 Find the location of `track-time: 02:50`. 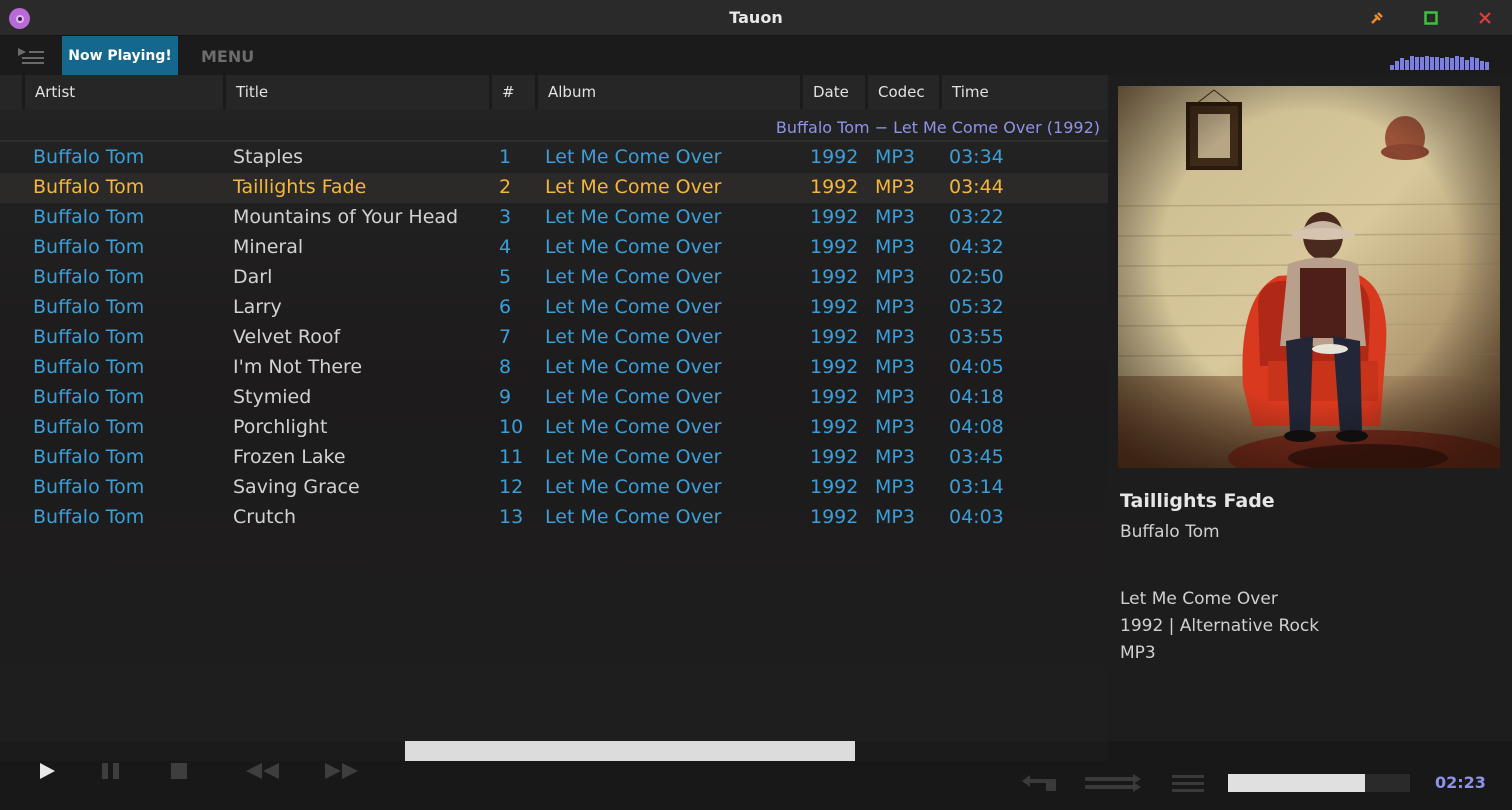

track-time: 02:50 is located at coordinates (976, 277).